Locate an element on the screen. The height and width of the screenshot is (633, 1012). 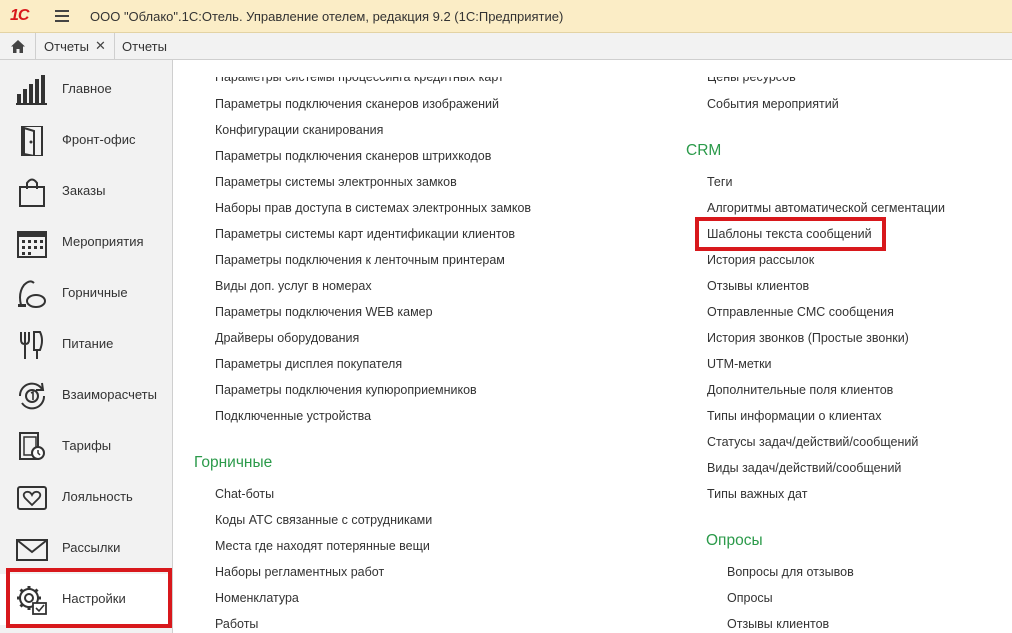
sidebar-item-label: Настройки is located at coordinates (94, 598).